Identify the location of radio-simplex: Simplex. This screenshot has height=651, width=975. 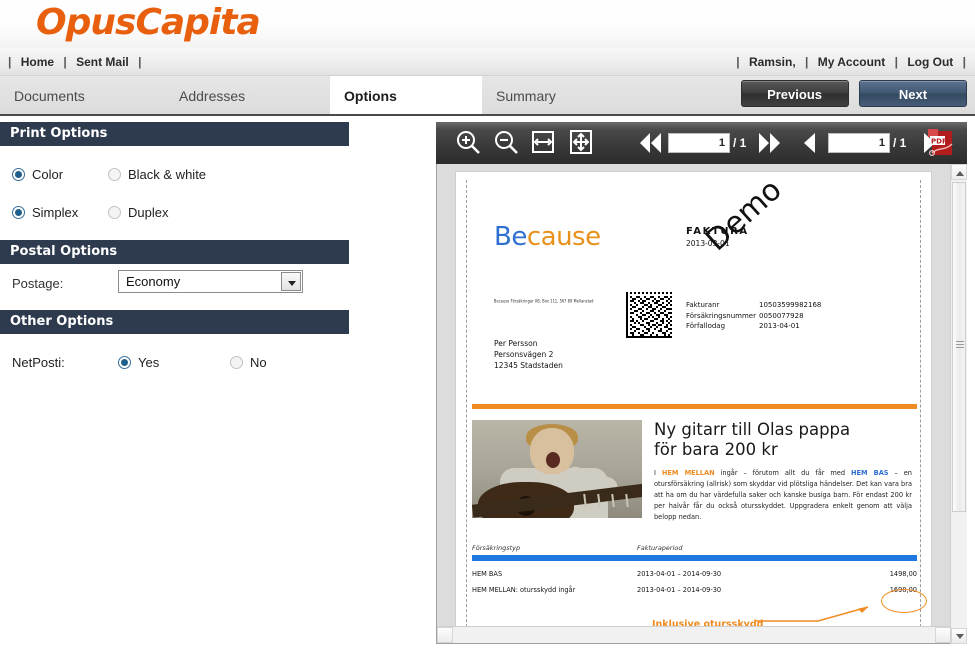
(45, 213).